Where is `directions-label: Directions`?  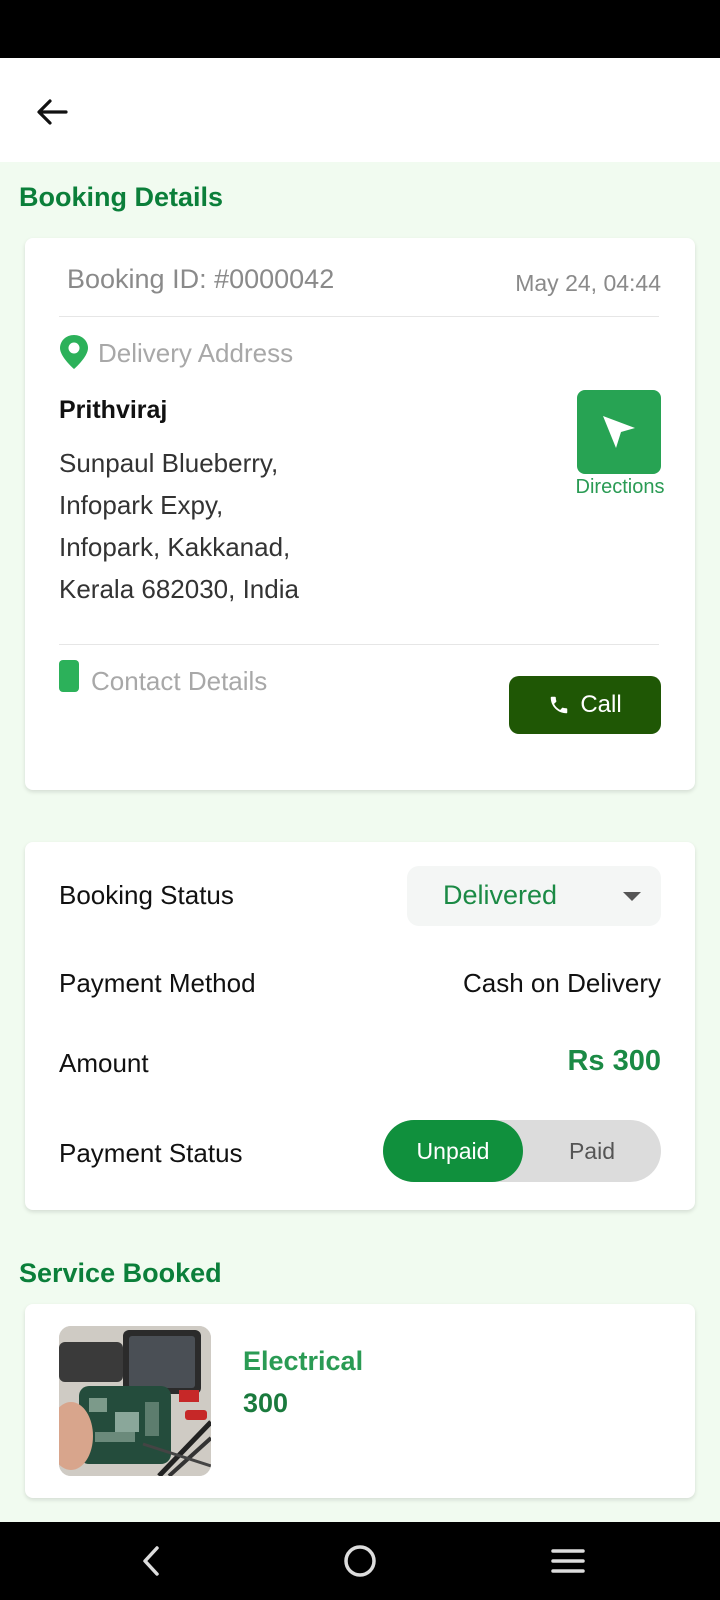
directions-label: Directions is located at coordinates (620, 487).